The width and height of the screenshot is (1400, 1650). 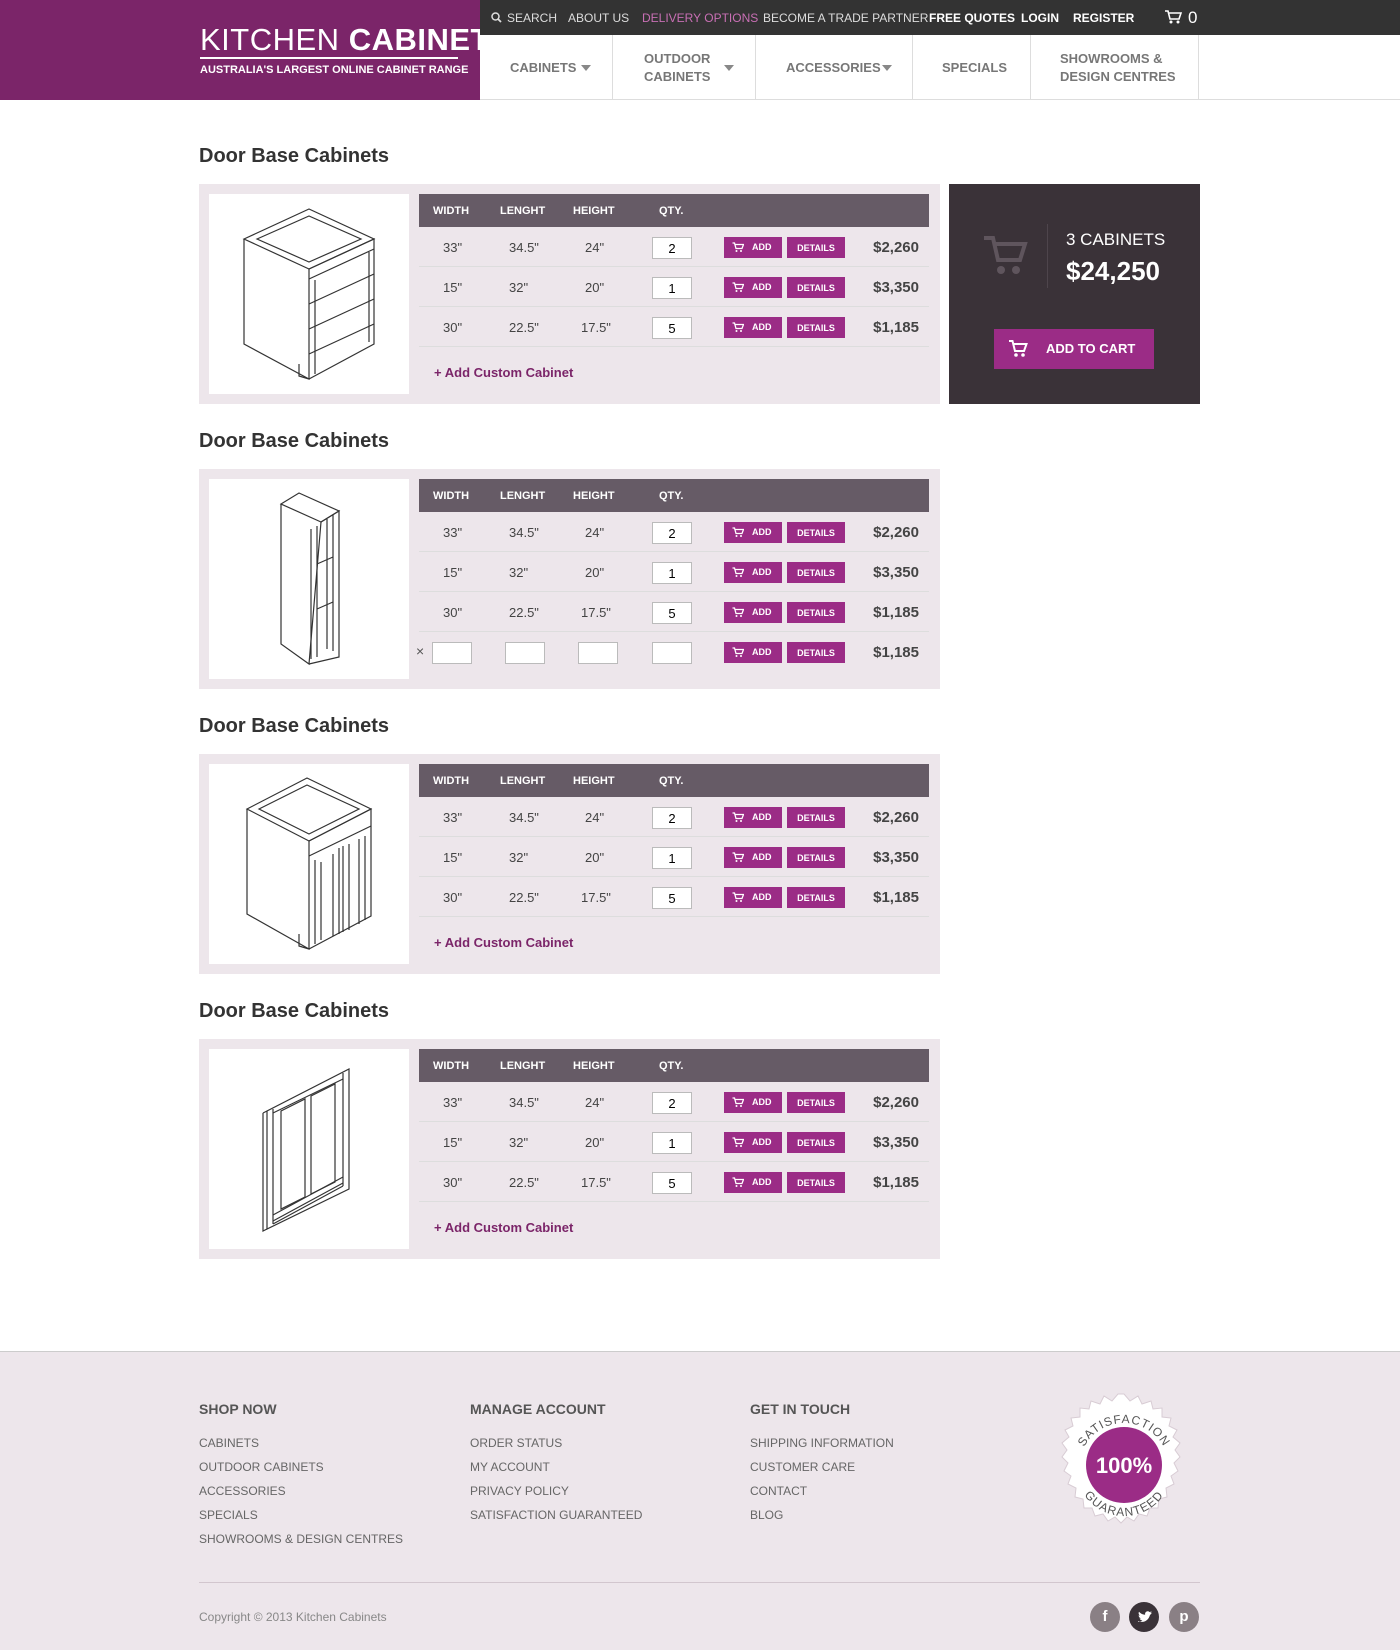 What do you see at coordinates (525, 653) in the screenshot?
I see `custom-length-input` at bounding box center [525, 653].